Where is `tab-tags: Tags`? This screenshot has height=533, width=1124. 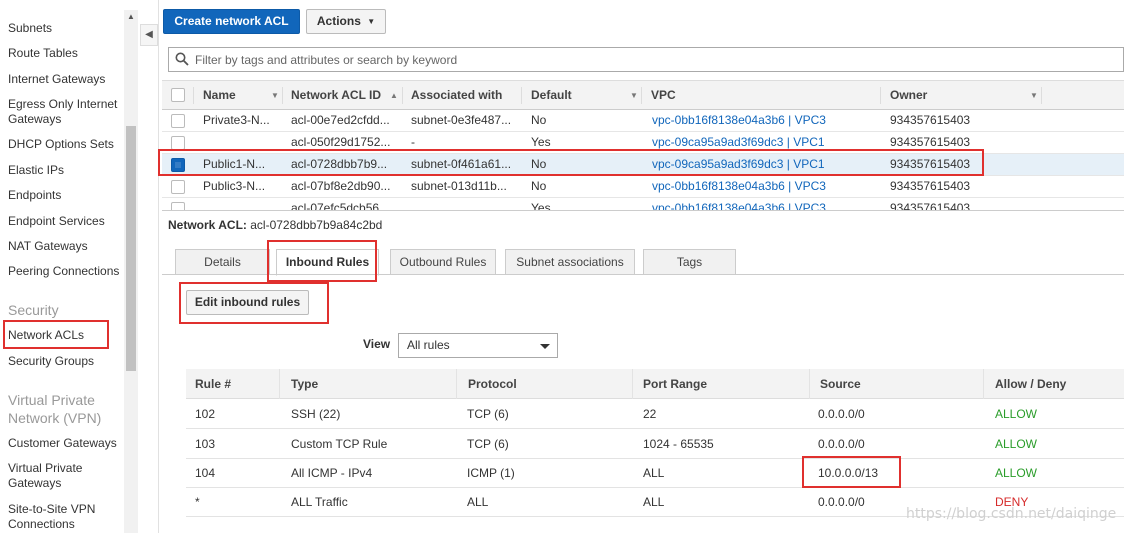 tab-tags: Tags is located at coordinates (689, 262).